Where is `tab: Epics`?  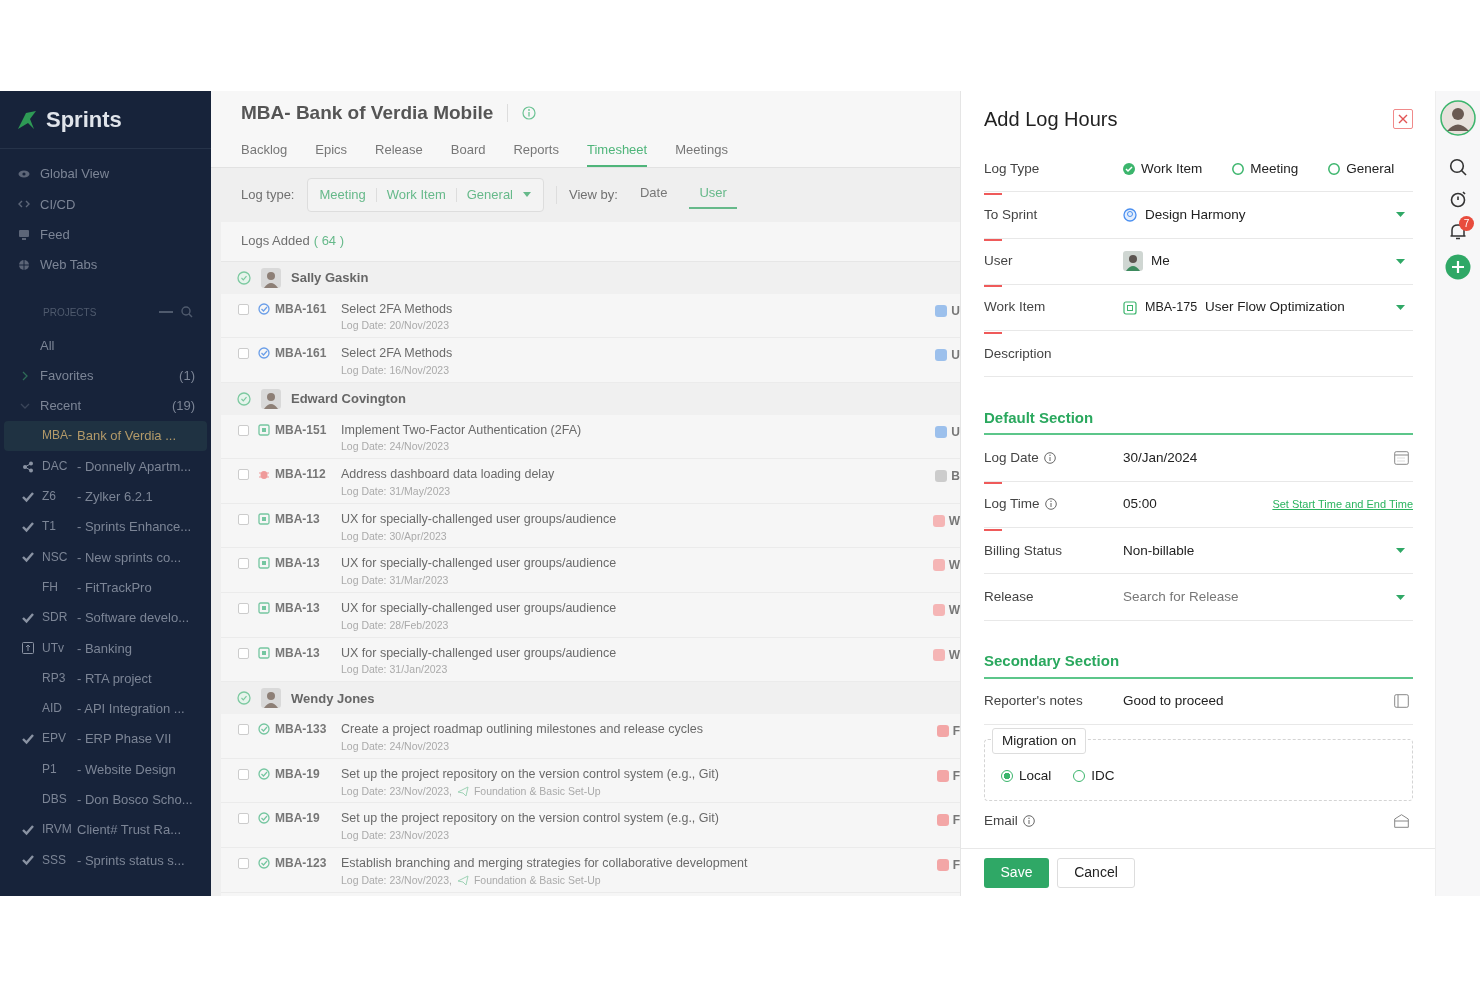 tab: Epics is located at coordinates (331, 151).